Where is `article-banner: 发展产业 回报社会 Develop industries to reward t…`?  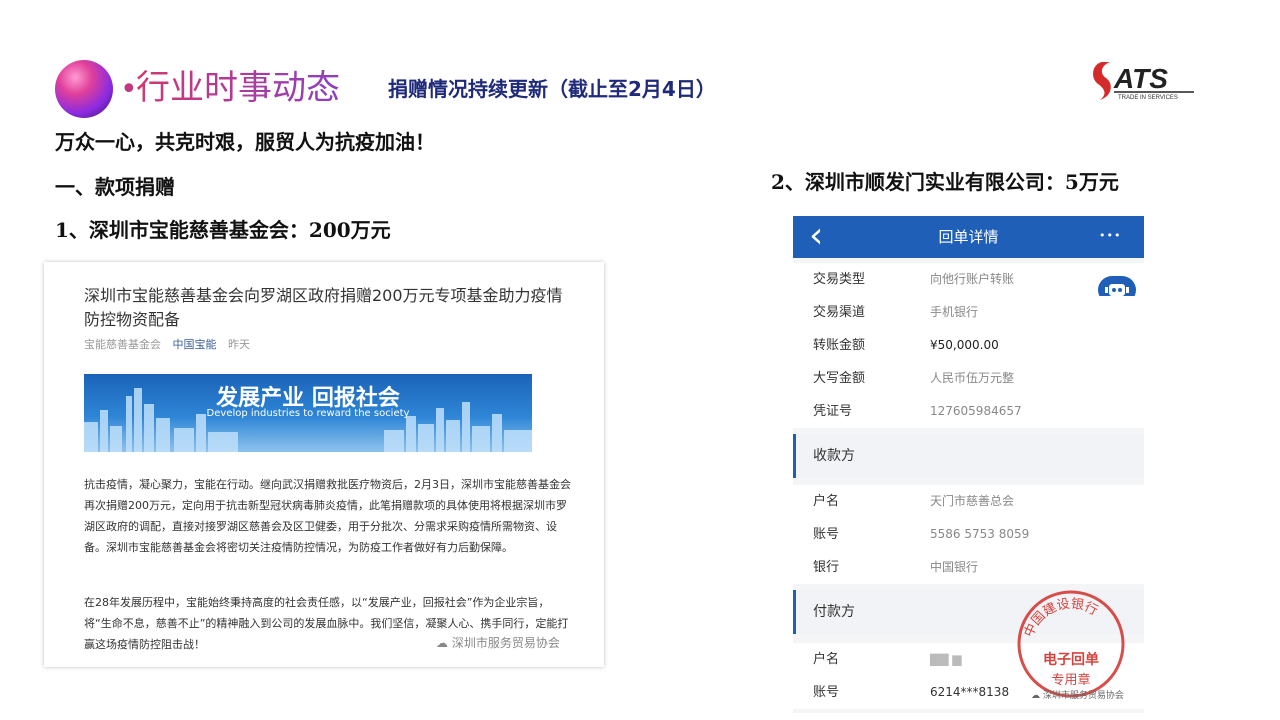 article-banner: 发展产业 回报社会 Develop industries to reward t… is located at coordinates (308, 413).